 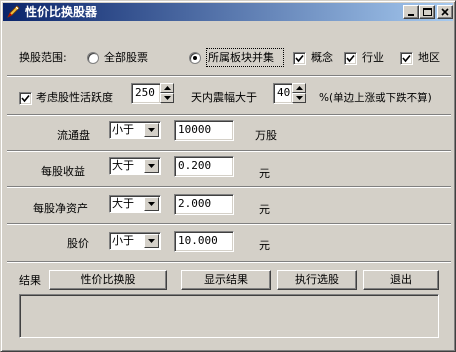 I want to click on title-bar: 性价比换股器, so click(x=228, y=12).